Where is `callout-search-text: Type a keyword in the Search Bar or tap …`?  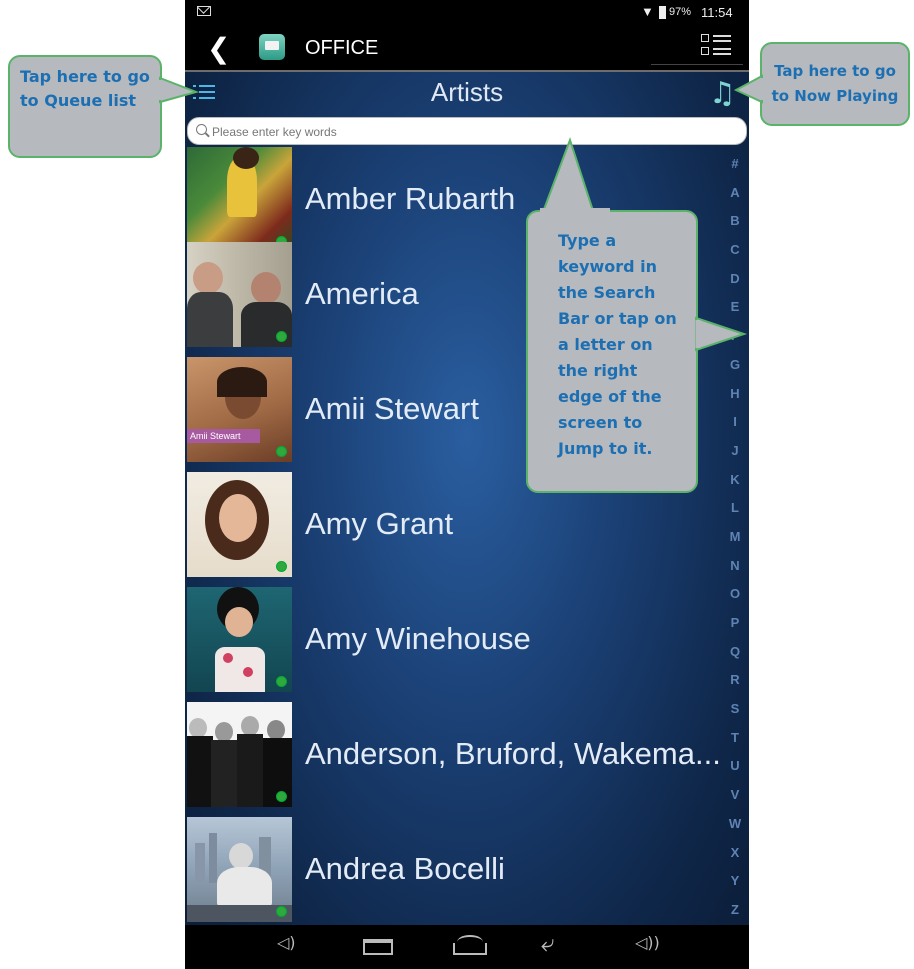 callout-search-text: Type a keyword in the Search Bar or tap … is located at coordinates (617, 344).